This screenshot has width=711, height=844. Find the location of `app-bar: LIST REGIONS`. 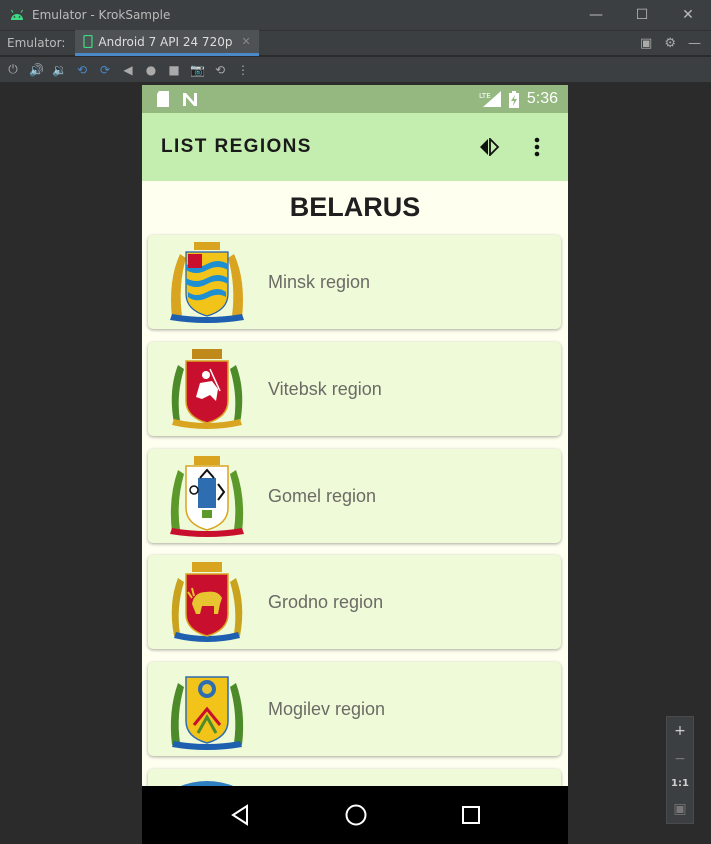

app-bar: LIST REGIONS is located at coordinates (355, 147).